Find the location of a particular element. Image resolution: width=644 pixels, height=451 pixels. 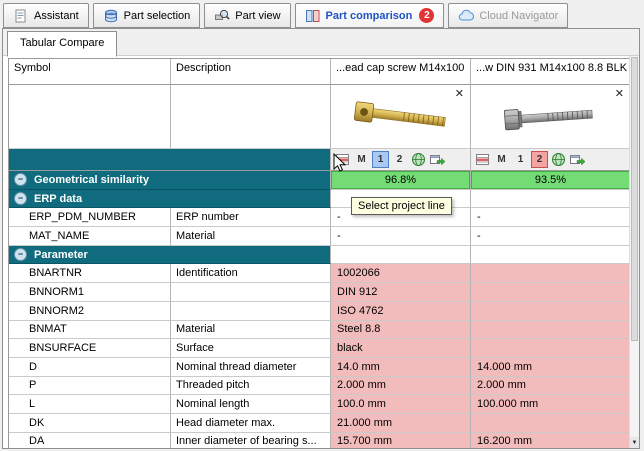

parameter-row: L Nominal length 100.0 mm 100.000 mm is located at coordinates (320, 404).